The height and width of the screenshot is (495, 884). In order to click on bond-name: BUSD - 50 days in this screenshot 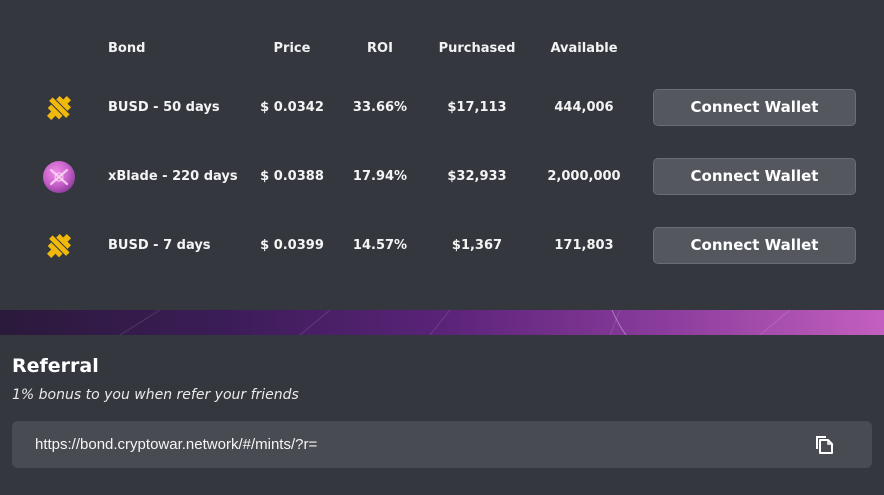, I will do `click(164, 107)`.